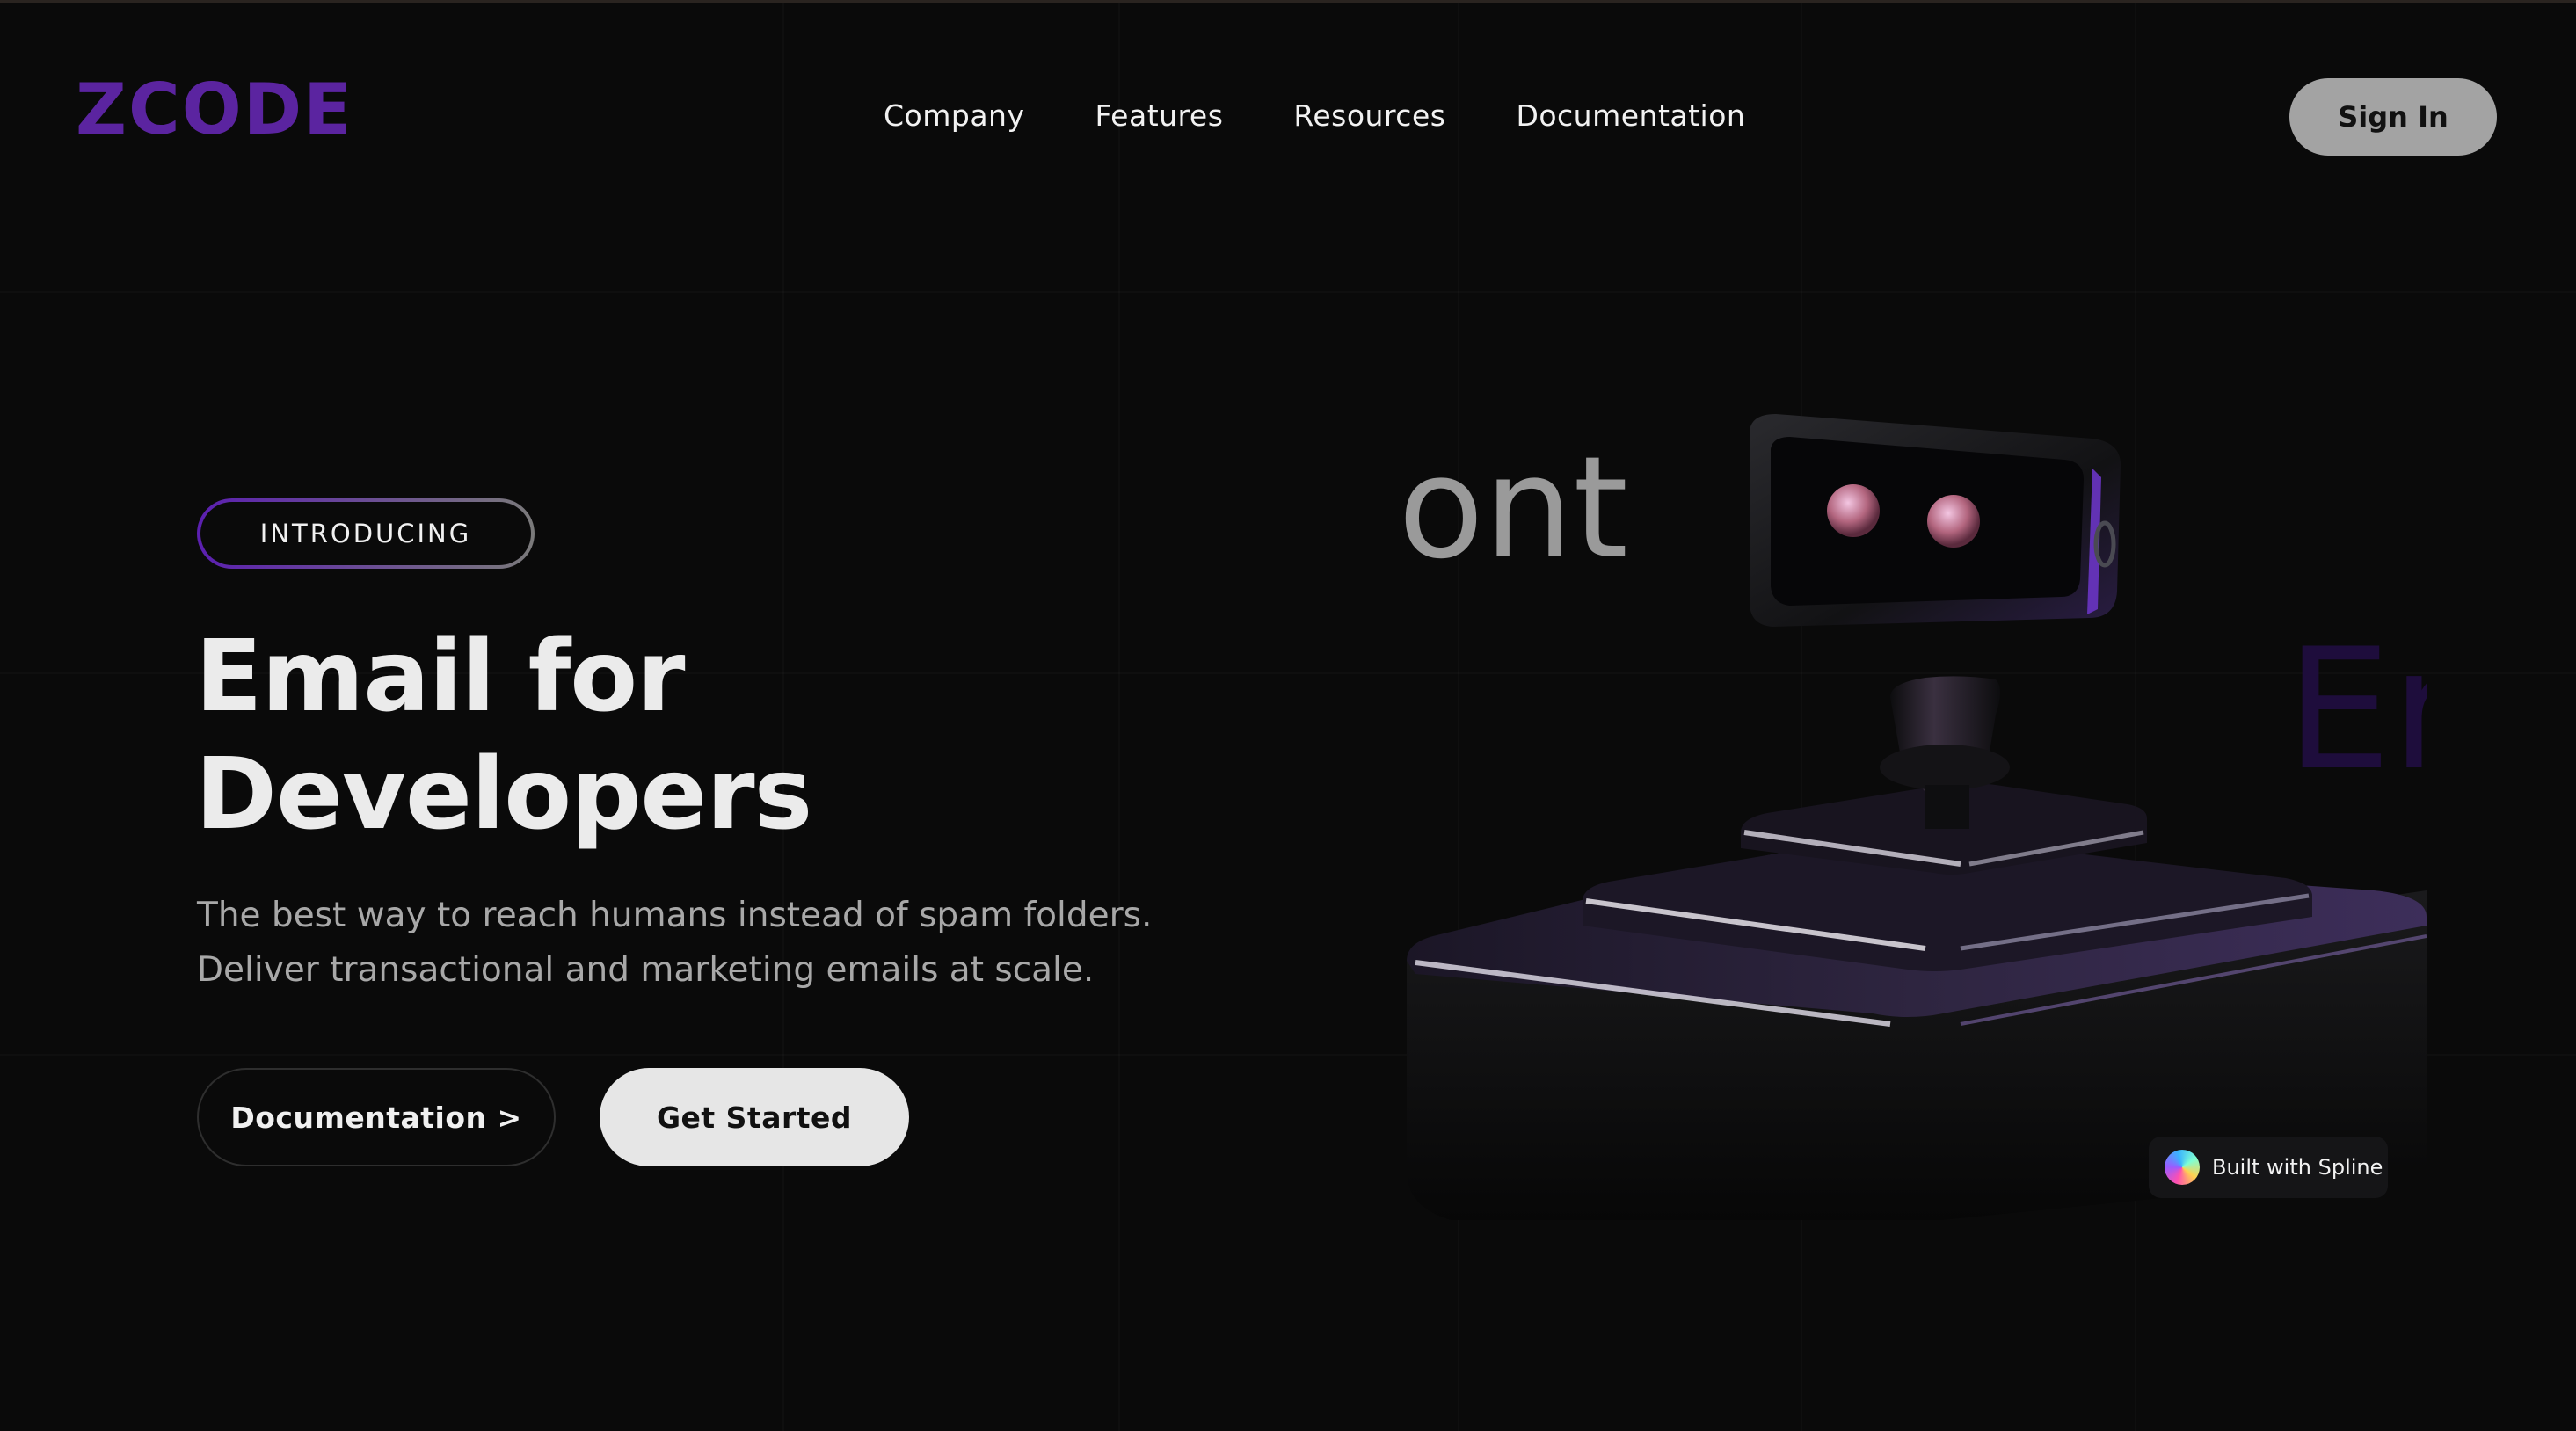  Describe the element at coordinates (2297, 1167) in the screenshot. I see `spline-badge-label: Built with Spline` at that location.